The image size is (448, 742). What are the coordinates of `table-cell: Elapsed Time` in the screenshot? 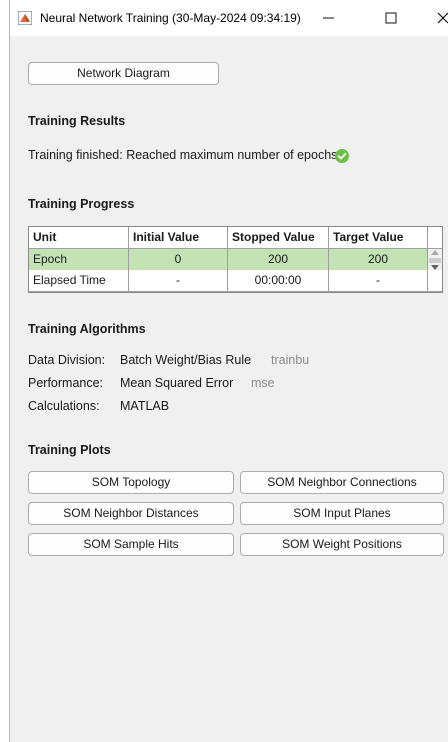 It's located at (79, 281).